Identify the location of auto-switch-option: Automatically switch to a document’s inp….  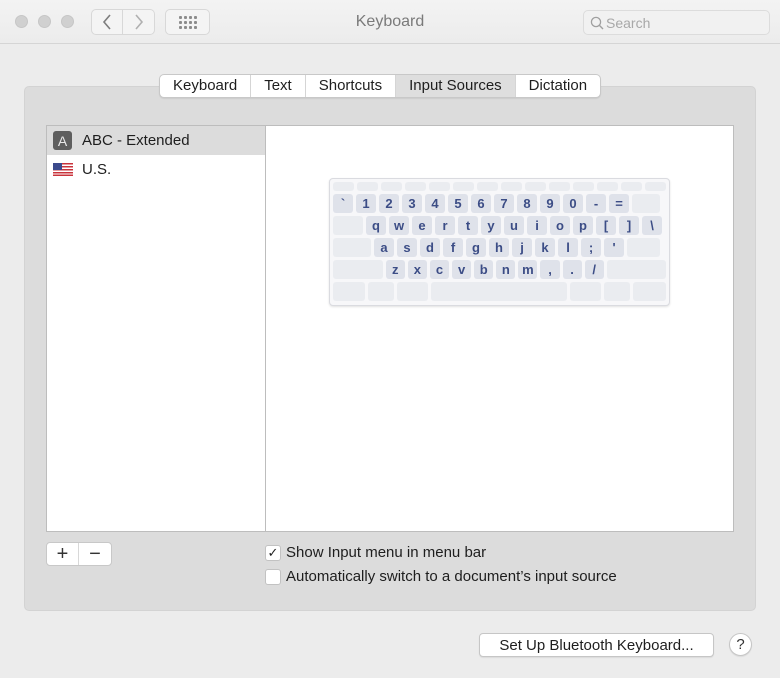
(441, 576).